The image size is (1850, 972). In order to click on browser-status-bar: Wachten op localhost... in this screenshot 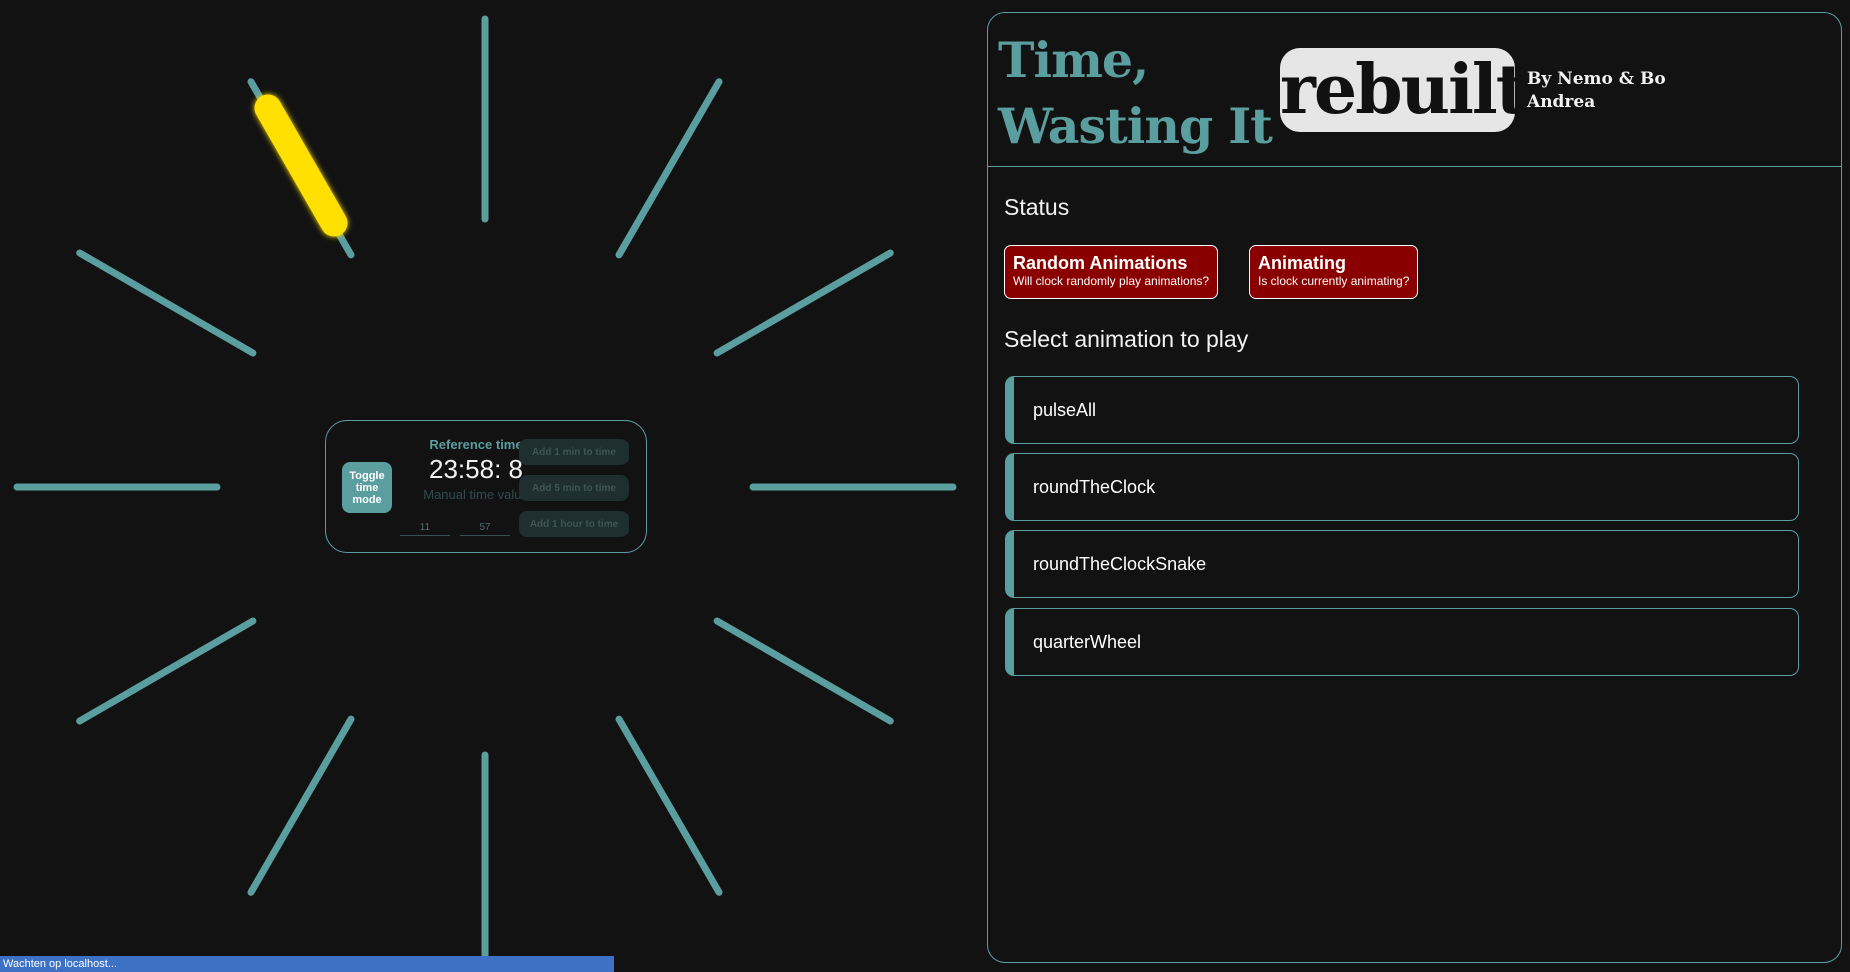, I will do `click(307, 964)`.